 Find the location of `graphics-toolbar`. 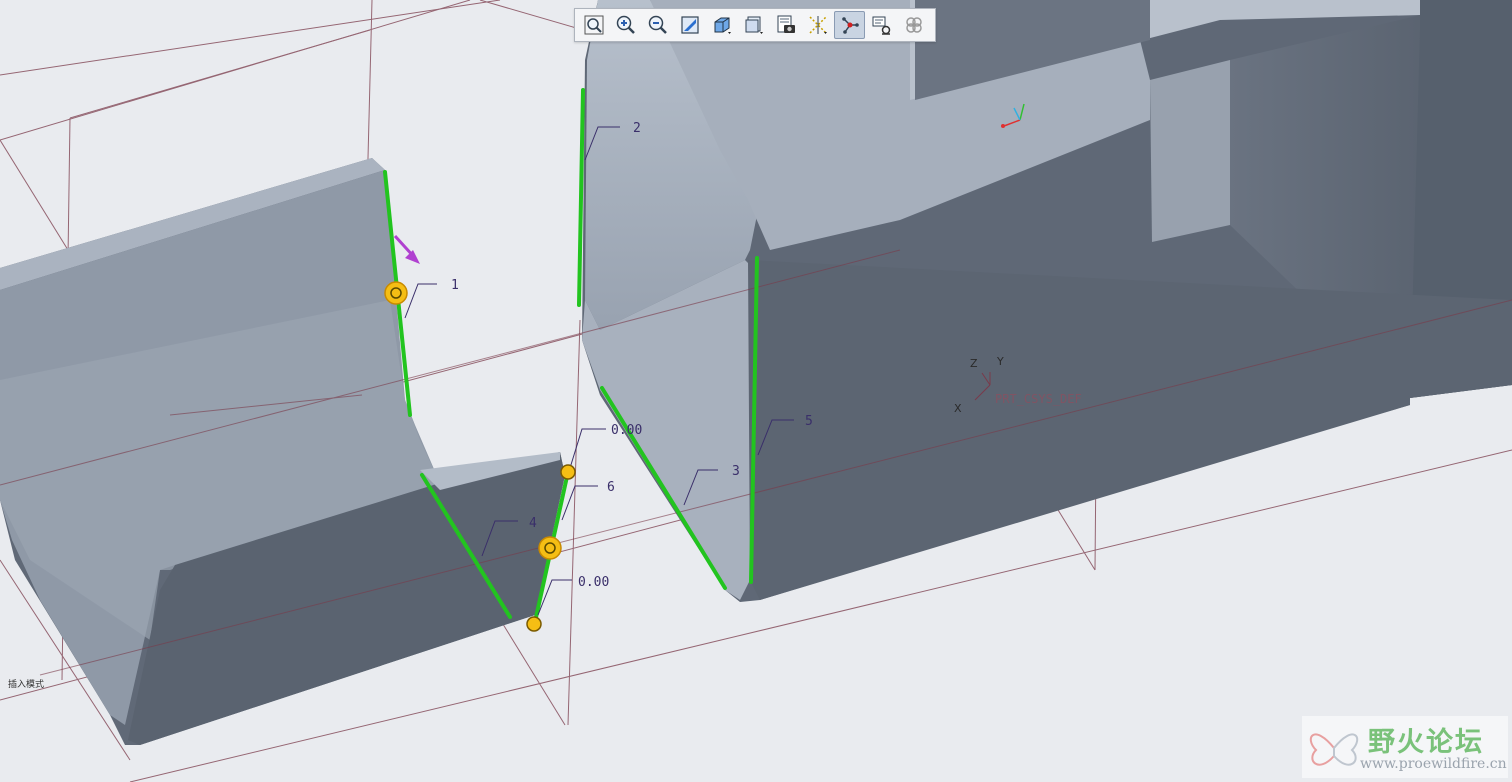

graphics-toolbar is located at coordinates (755, 25).